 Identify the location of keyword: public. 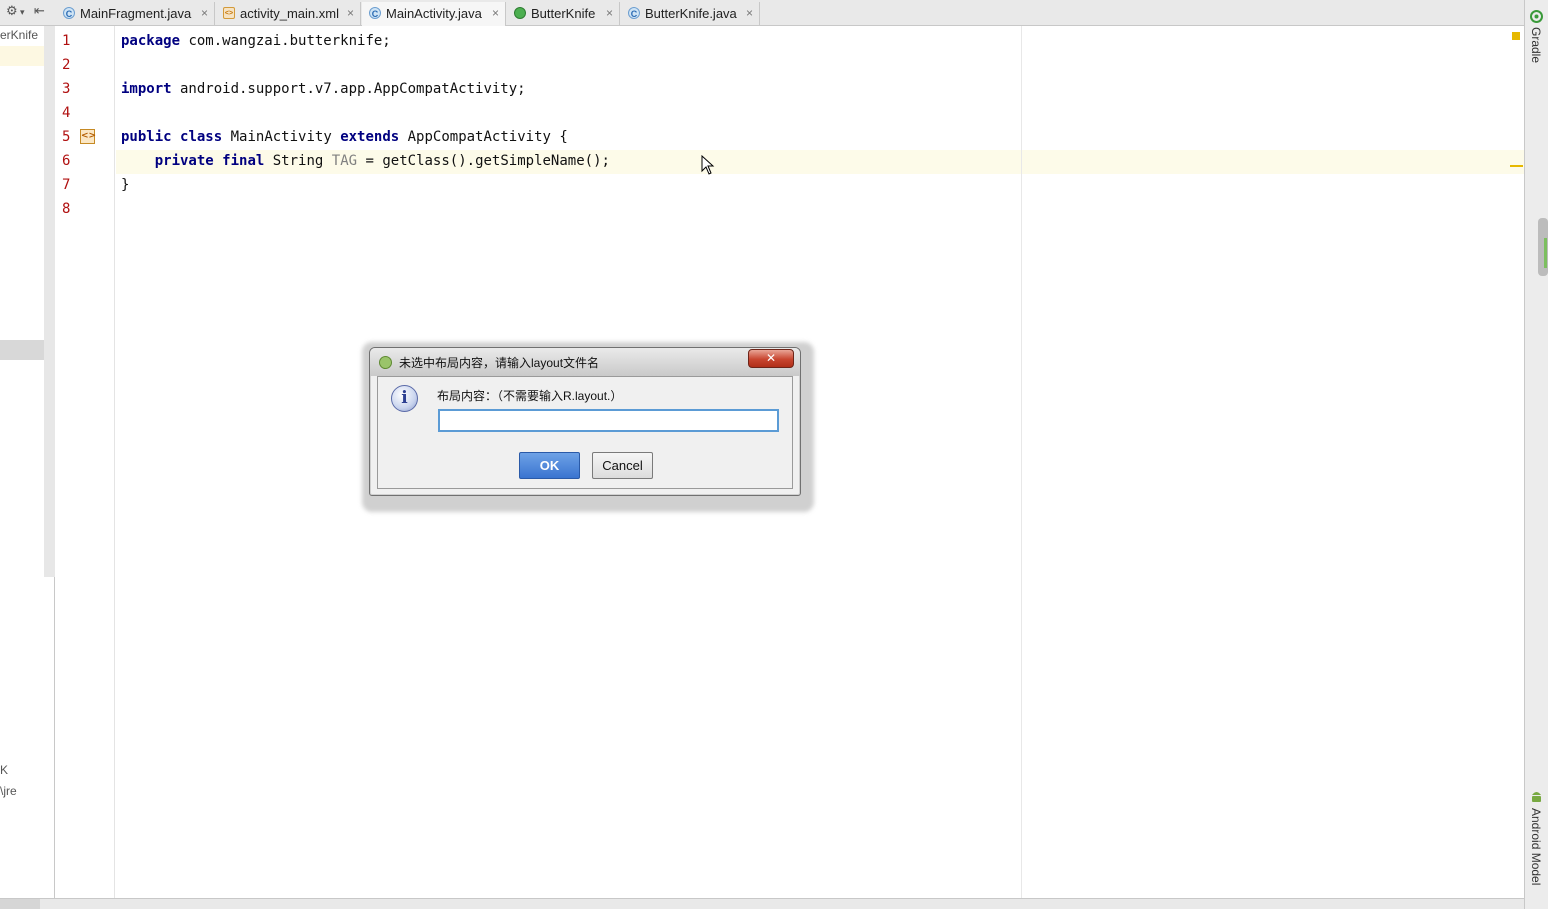
(146, 137).